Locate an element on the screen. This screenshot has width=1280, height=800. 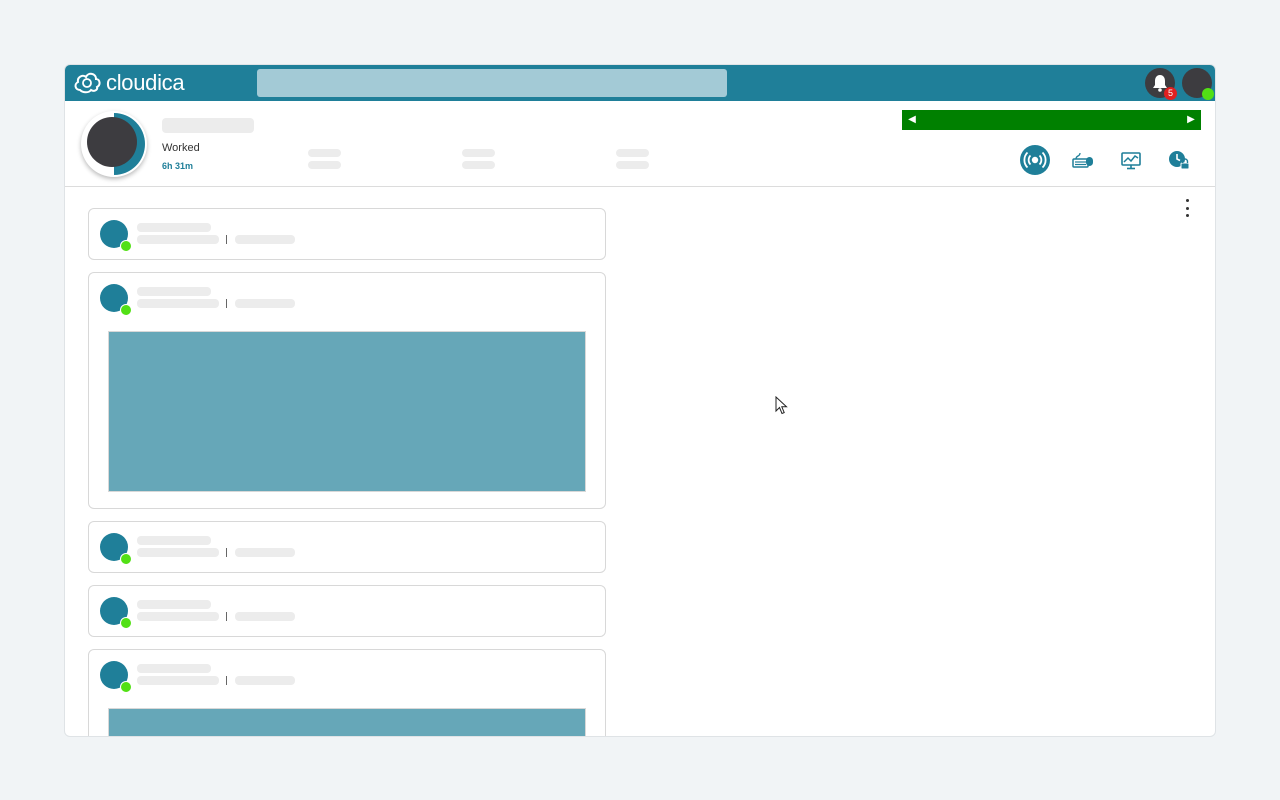
worked-label: Worked is located at coordinates (181, 148).